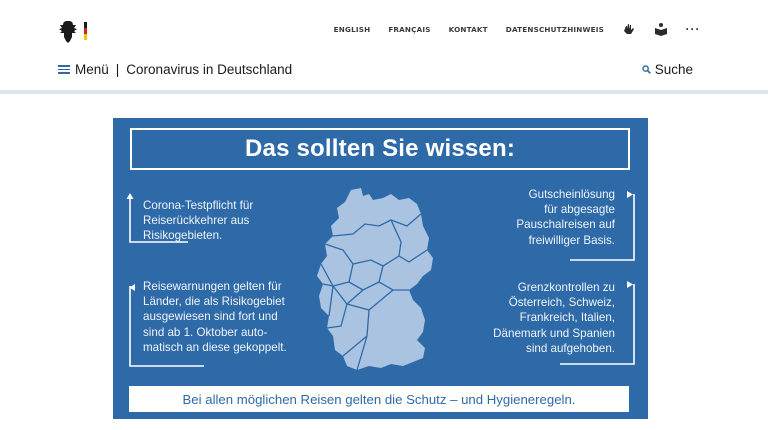  I want to click on sign-language-icon, so click(629, 29).